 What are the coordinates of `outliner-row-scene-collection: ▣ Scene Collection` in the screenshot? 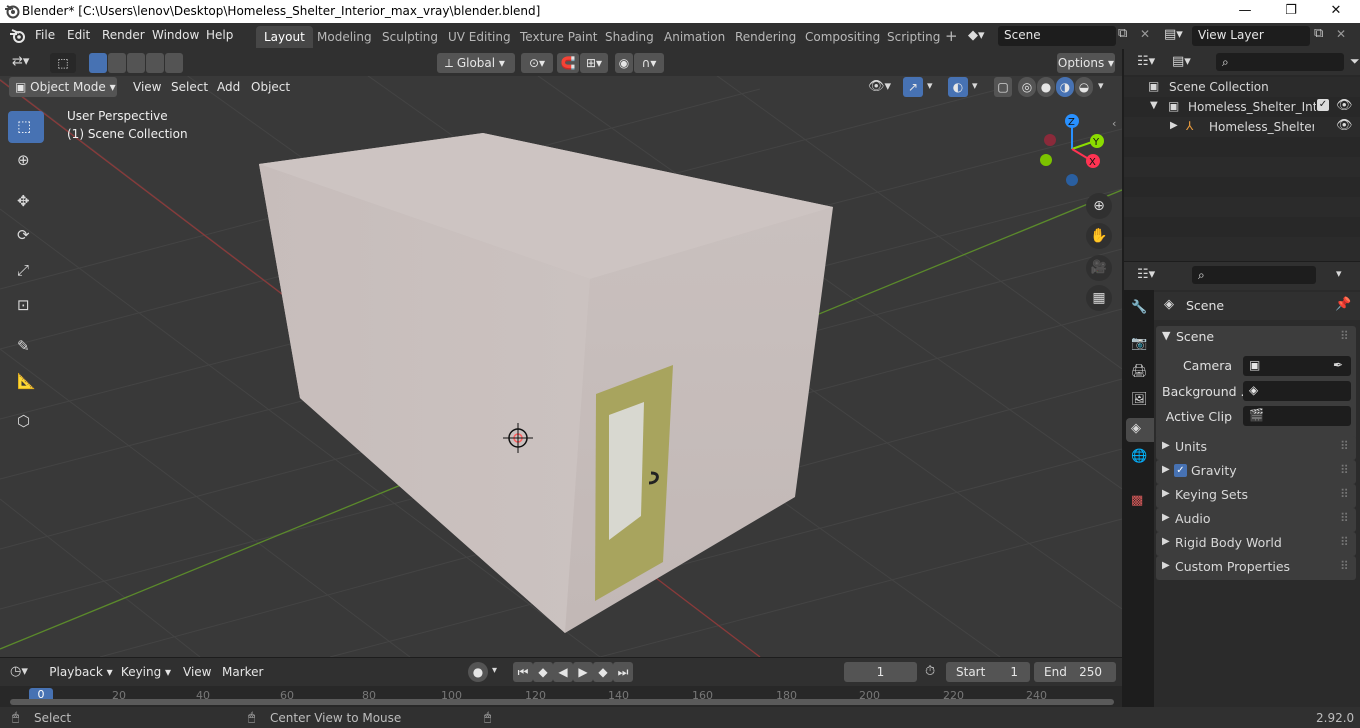 It's located at (1242, 87).